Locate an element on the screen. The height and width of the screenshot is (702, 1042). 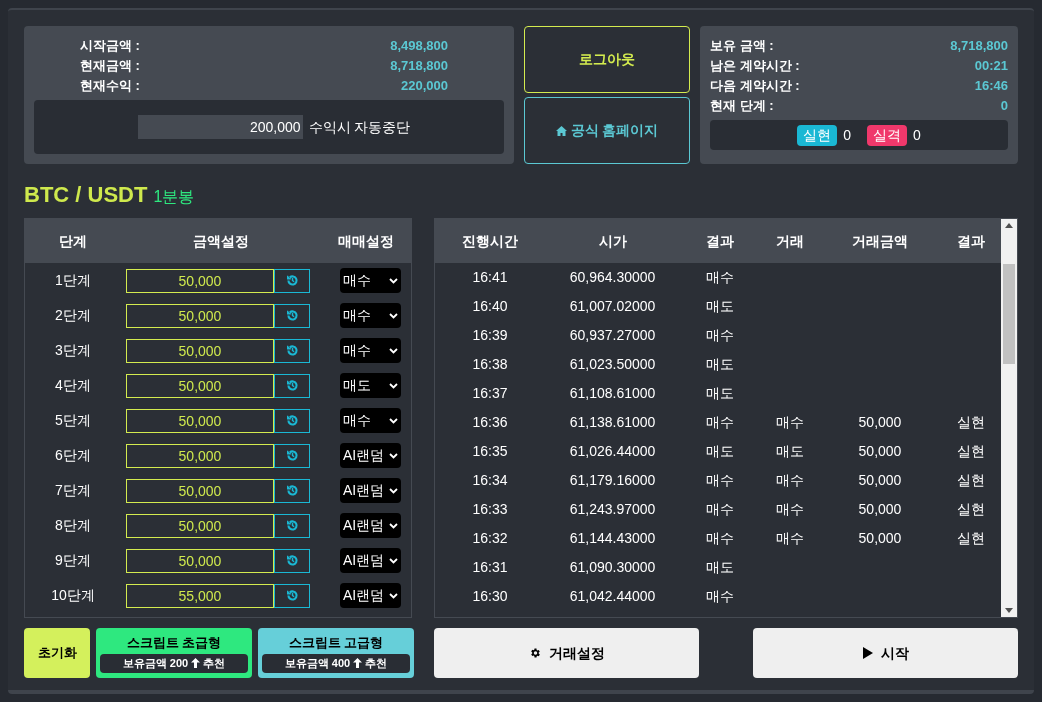
column-header: 금액설정 is located at coordinates (221, 241).